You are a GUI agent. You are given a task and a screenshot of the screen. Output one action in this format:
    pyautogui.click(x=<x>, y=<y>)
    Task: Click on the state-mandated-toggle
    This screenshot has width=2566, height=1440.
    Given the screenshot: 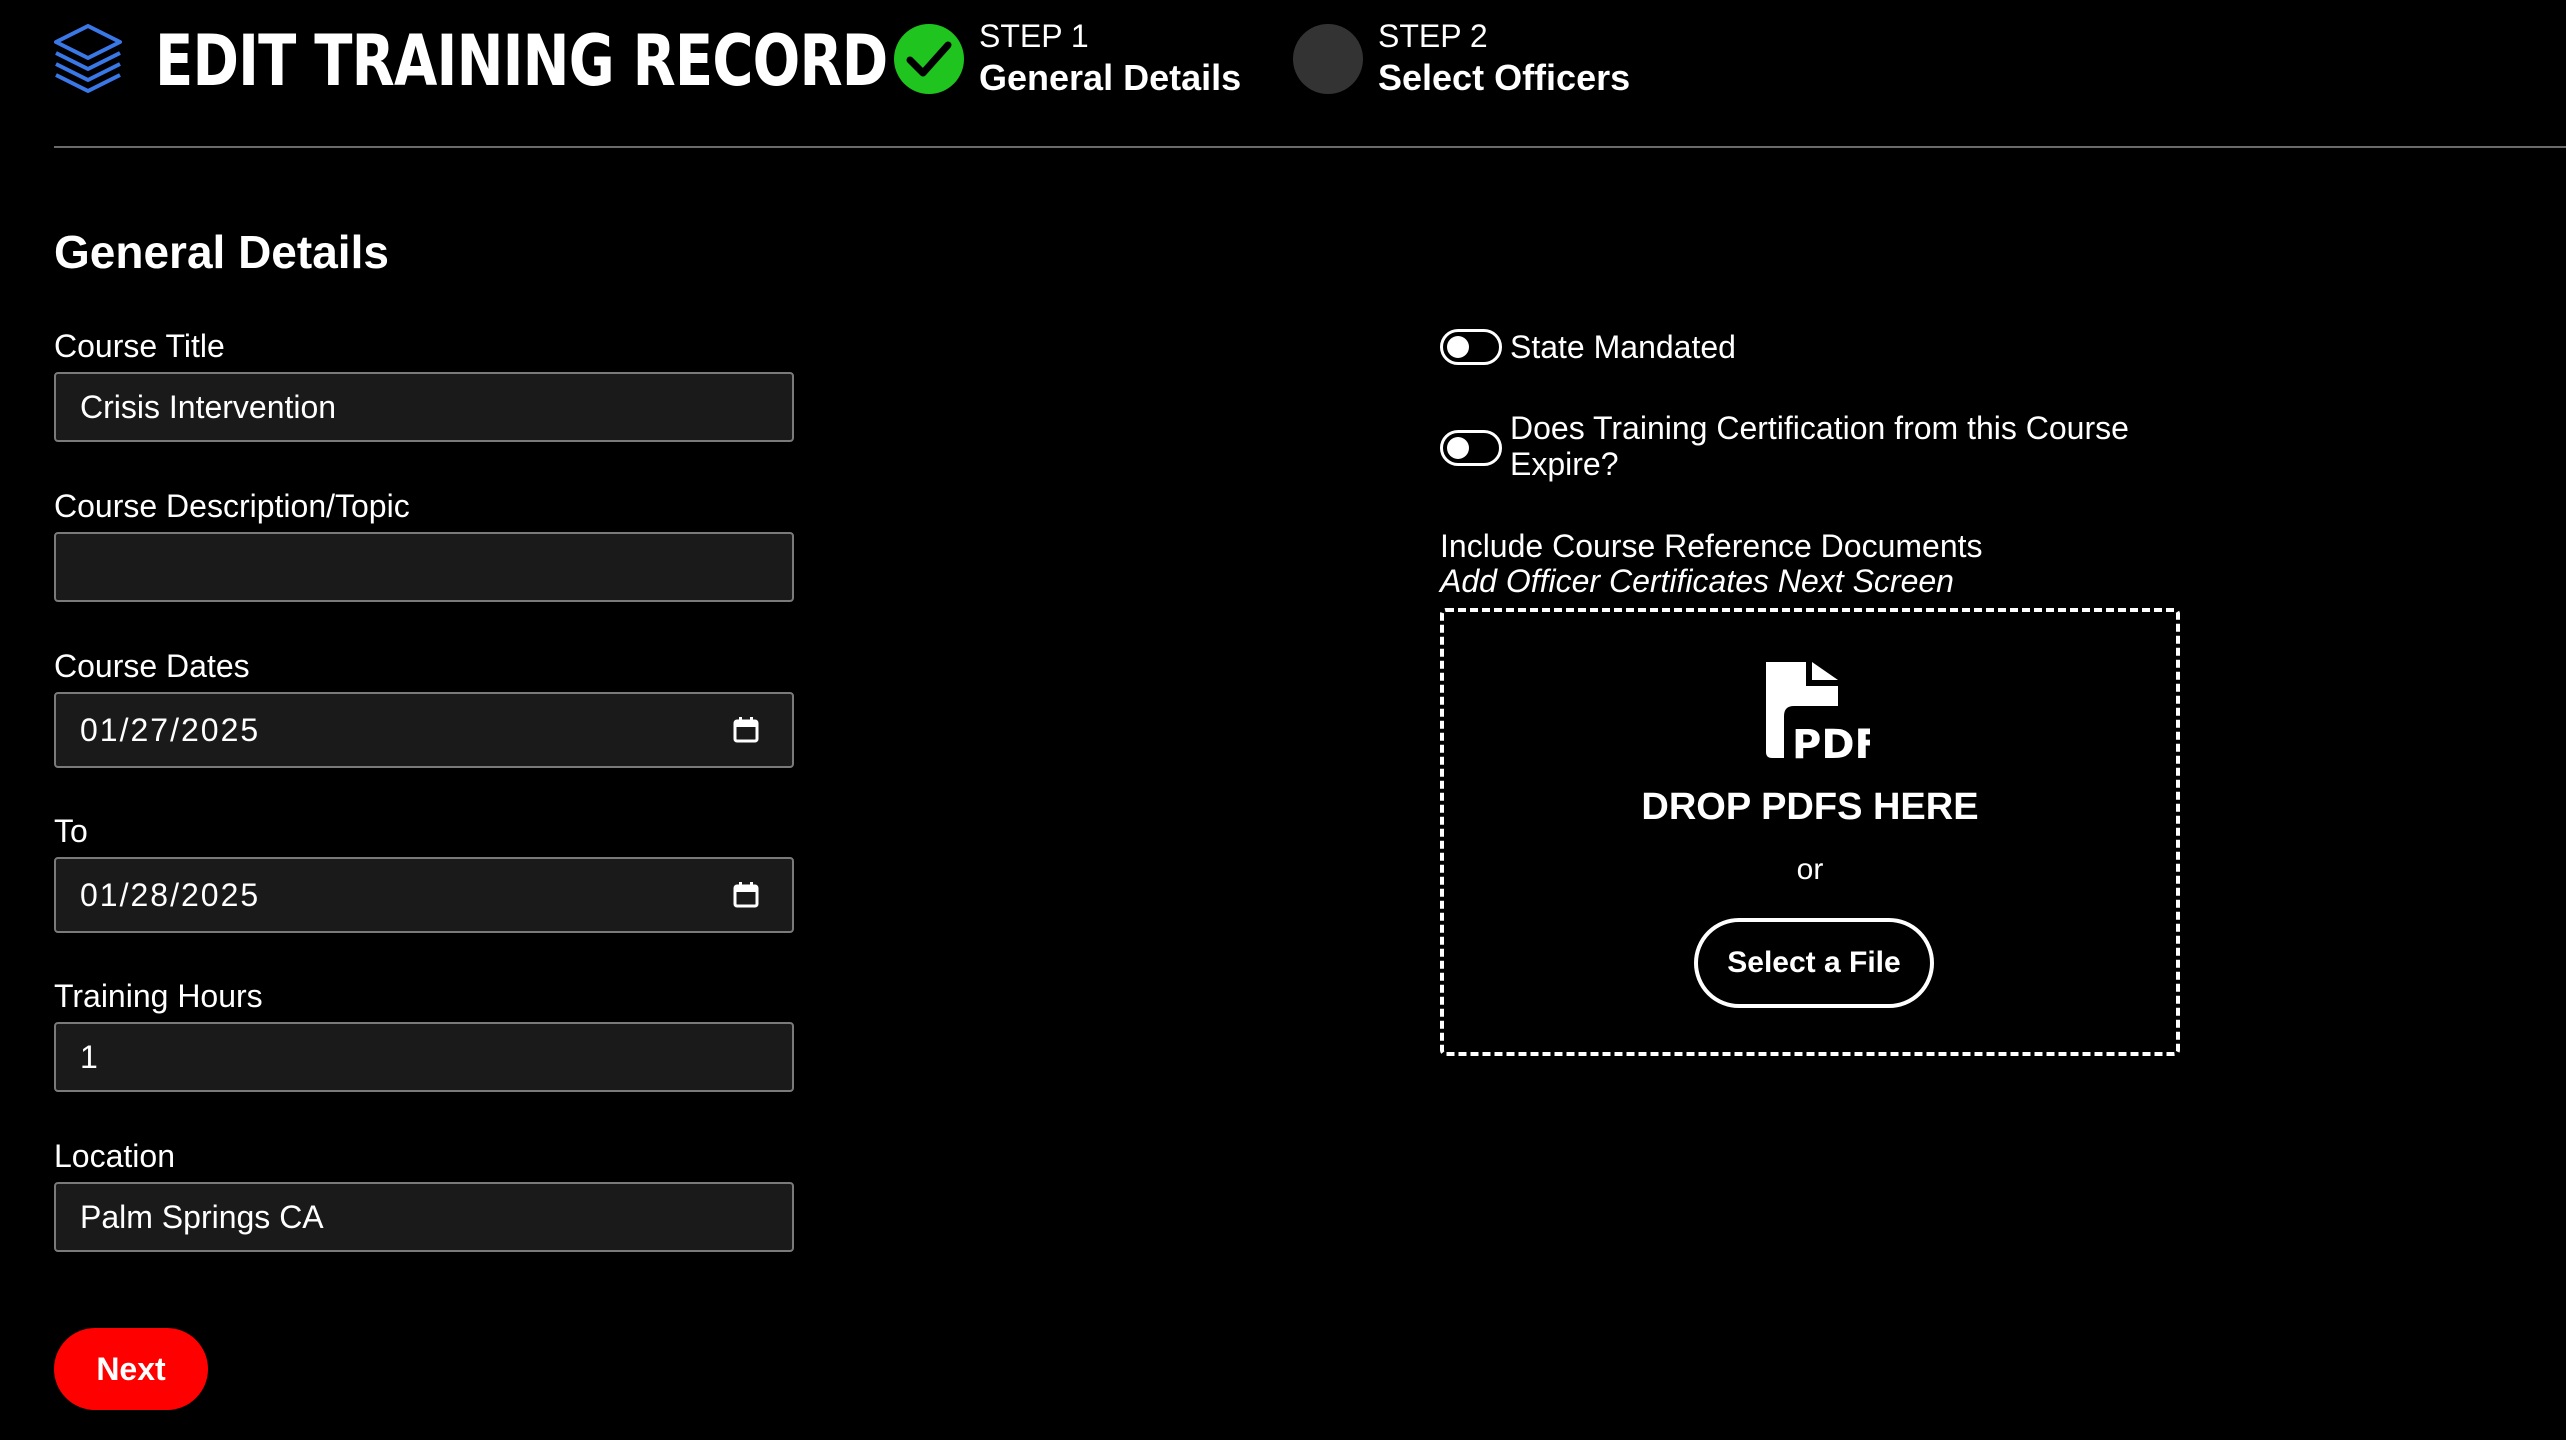 What is the action you would take?
    pyautogui.click(x=1471, y=347)
    